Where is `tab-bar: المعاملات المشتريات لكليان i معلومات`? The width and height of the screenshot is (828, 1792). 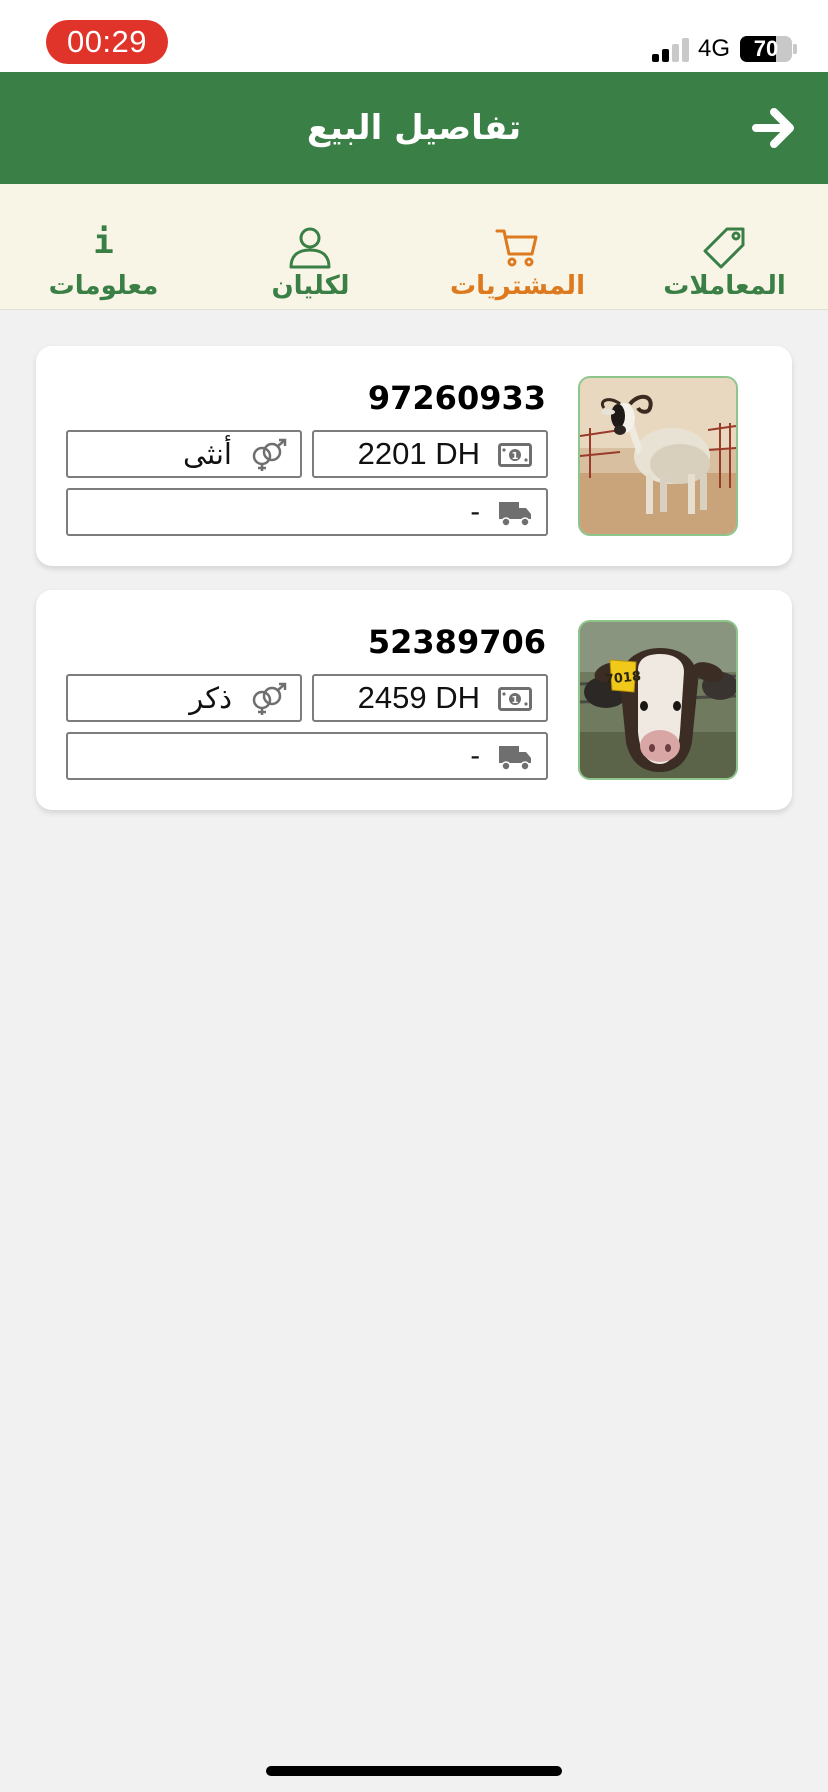 tab-bar: المعاملات المشتريات لكليان i معلومات is located at coordinates (414, 247).